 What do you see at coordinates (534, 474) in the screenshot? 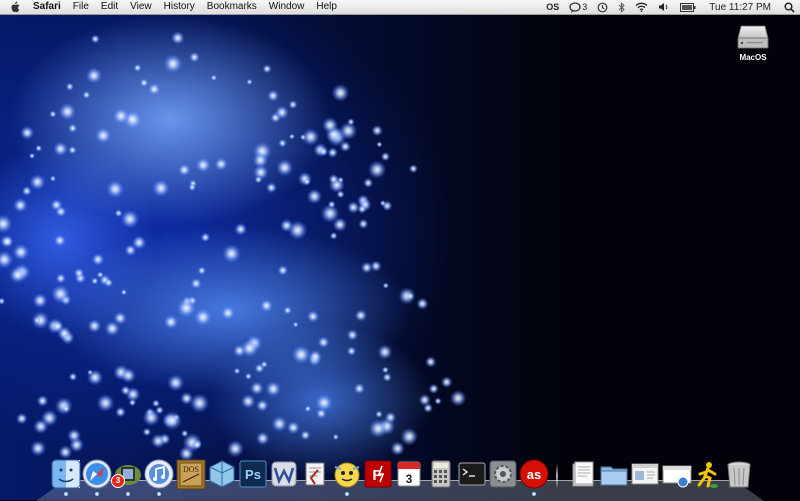
I see `lastfm-icon: as` at bounding box center [534, 474].